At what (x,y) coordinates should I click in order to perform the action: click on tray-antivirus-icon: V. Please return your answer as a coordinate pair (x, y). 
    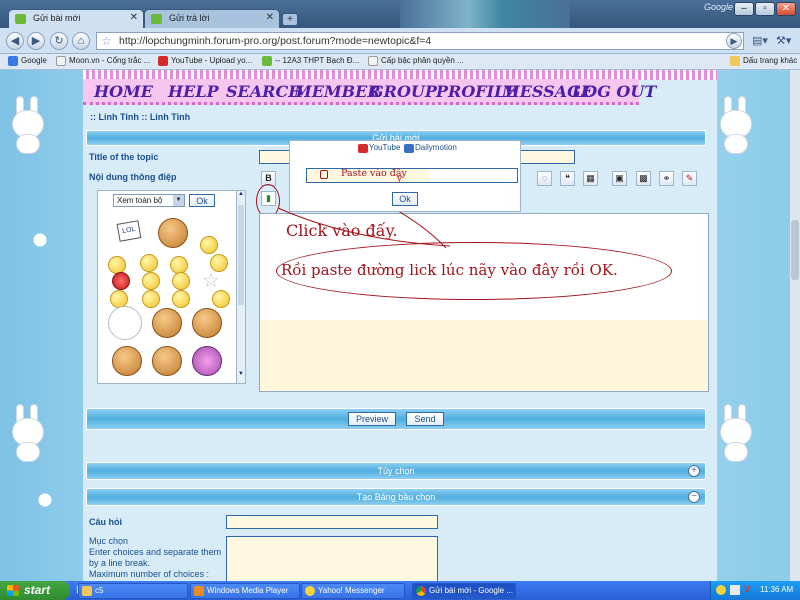
    Looking at the image, I should click on (747, 589).